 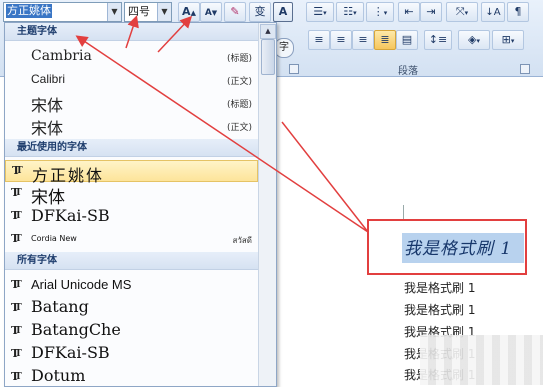 What do you see at coordinates (175, 34) in the screenshot?
I see `arrow-to-grow-font` at bounding box center [175, 34].